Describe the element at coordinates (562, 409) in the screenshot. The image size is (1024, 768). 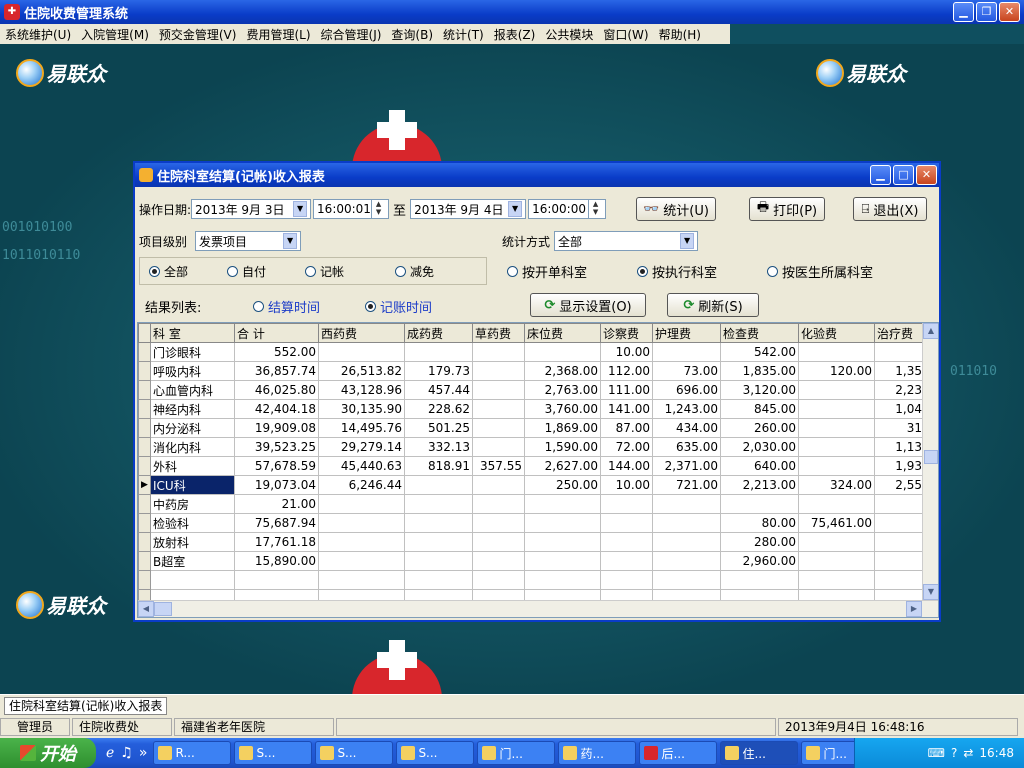
I see `amount-cell: 3,760.00` at that location.